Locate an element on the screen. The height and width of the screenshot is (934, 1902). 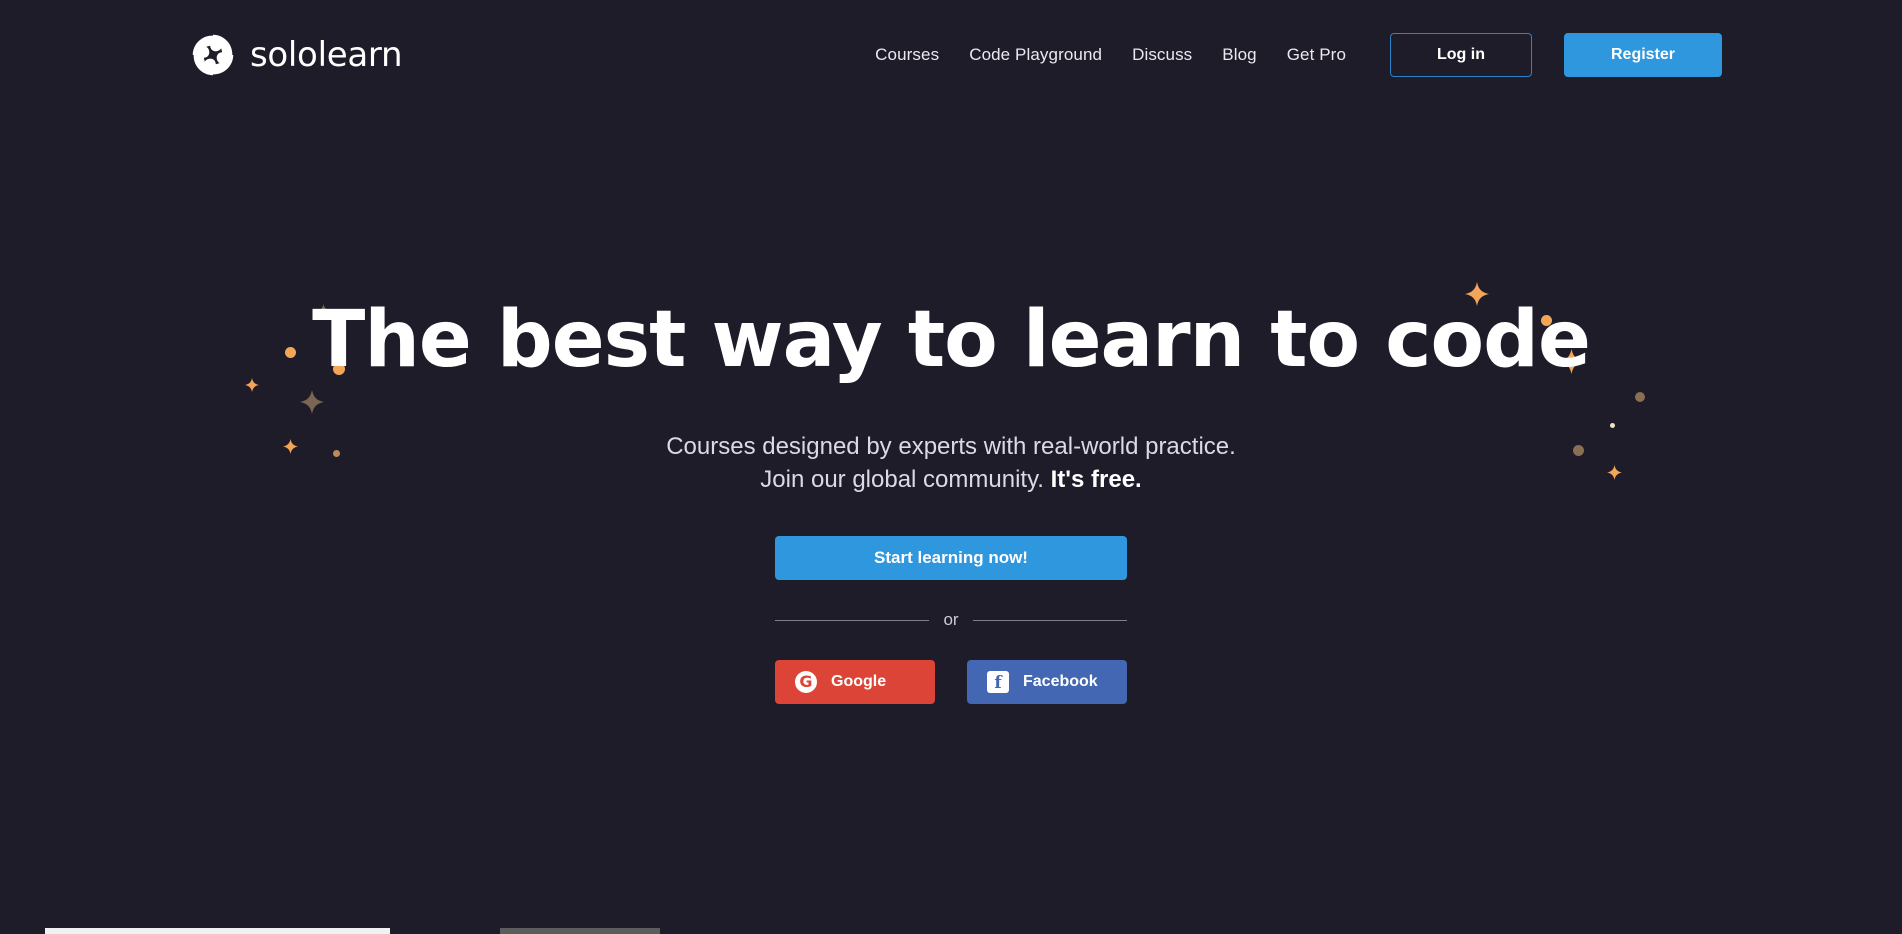
or-label: or is located at coordinates (951, 620).